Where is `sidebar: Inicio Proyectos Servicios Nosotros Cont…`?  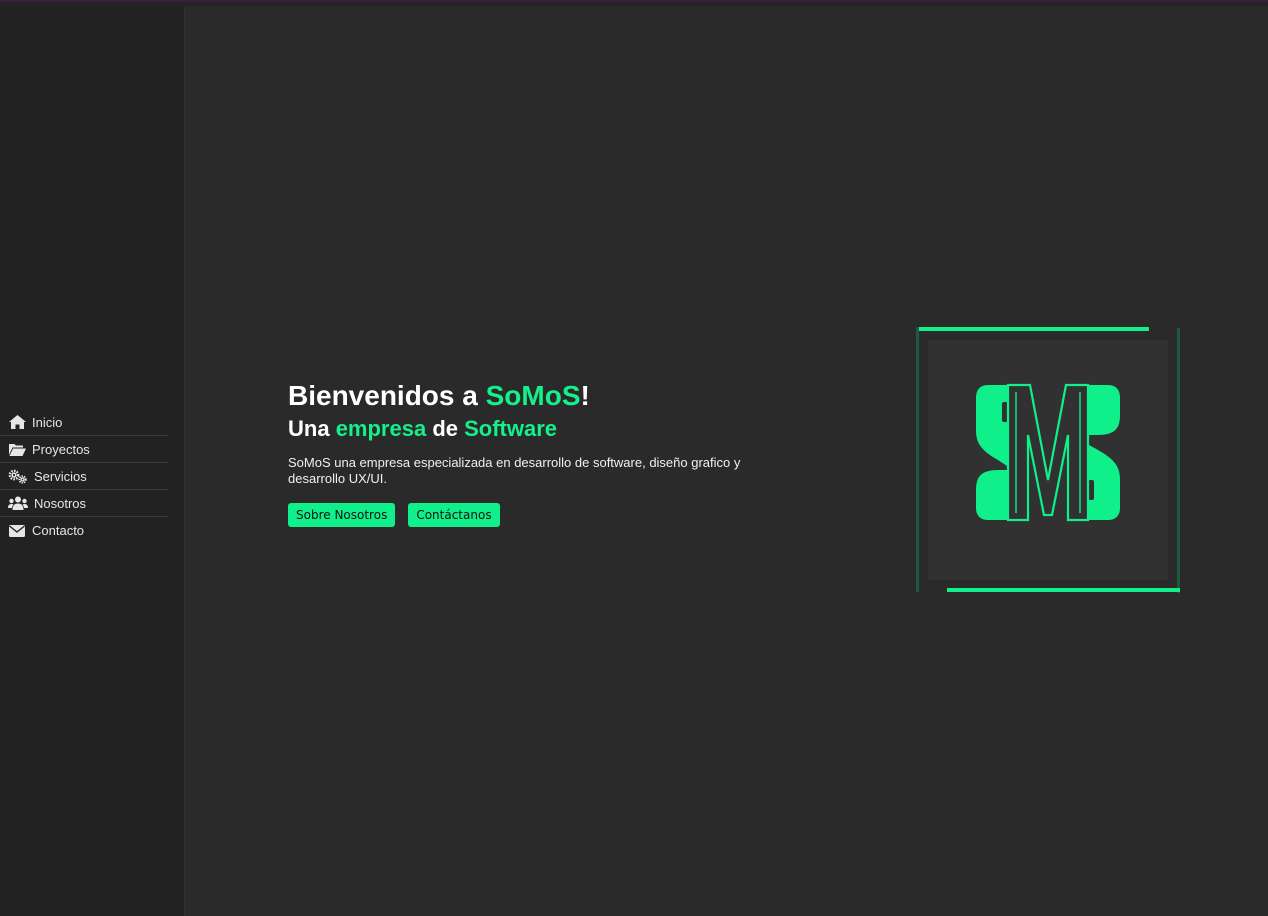
sidebar: Inicio Proyectos Servicios Nosotros Cont… is located at coordinates (92, 461).